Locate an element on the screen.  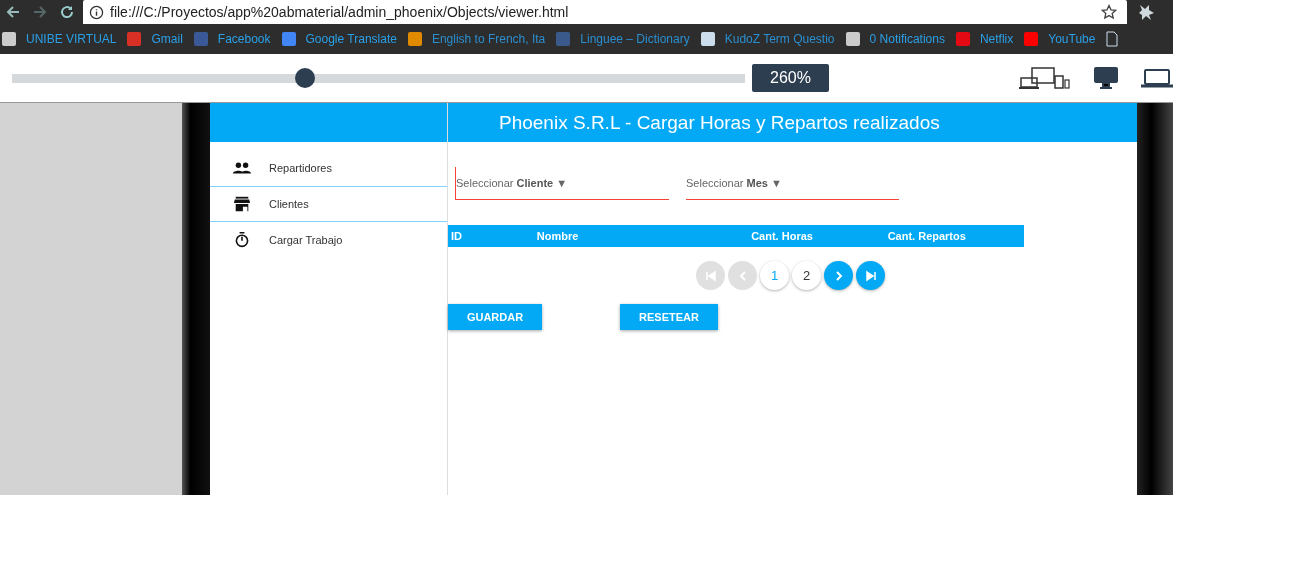
slider-thumb is located at coordinates (305, 78).